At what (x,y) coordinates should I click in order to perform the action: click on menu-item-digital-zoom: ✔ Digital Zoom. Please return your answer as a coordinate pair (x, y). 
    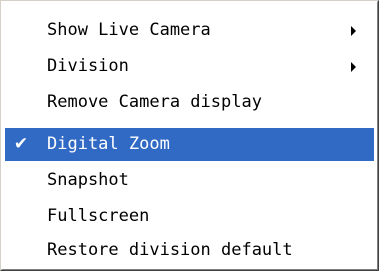
    Looking at the image, I should click on (189, 144).